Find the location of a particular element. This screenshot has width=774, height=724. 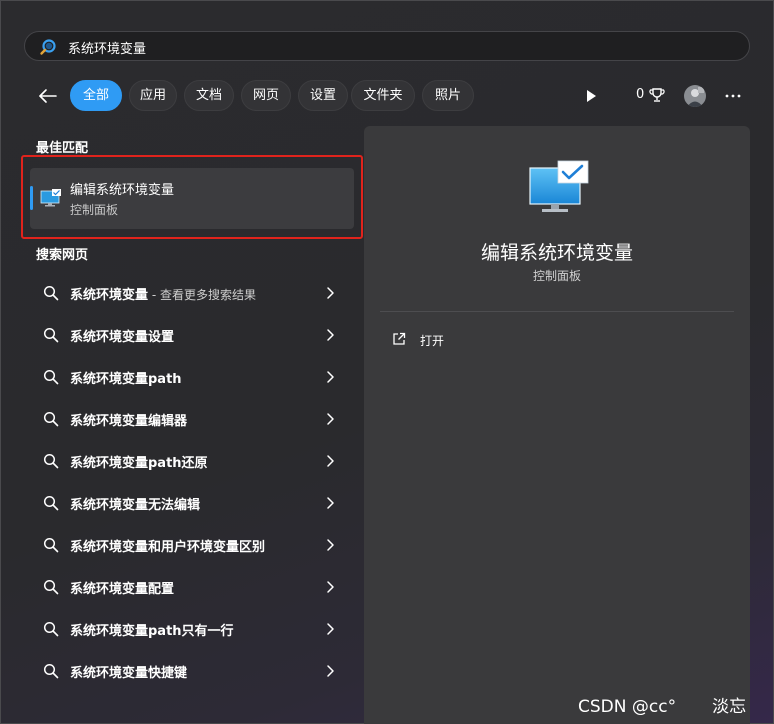

web-result-item: 系统环境变量path还原 is located at coordinates (189, 461).